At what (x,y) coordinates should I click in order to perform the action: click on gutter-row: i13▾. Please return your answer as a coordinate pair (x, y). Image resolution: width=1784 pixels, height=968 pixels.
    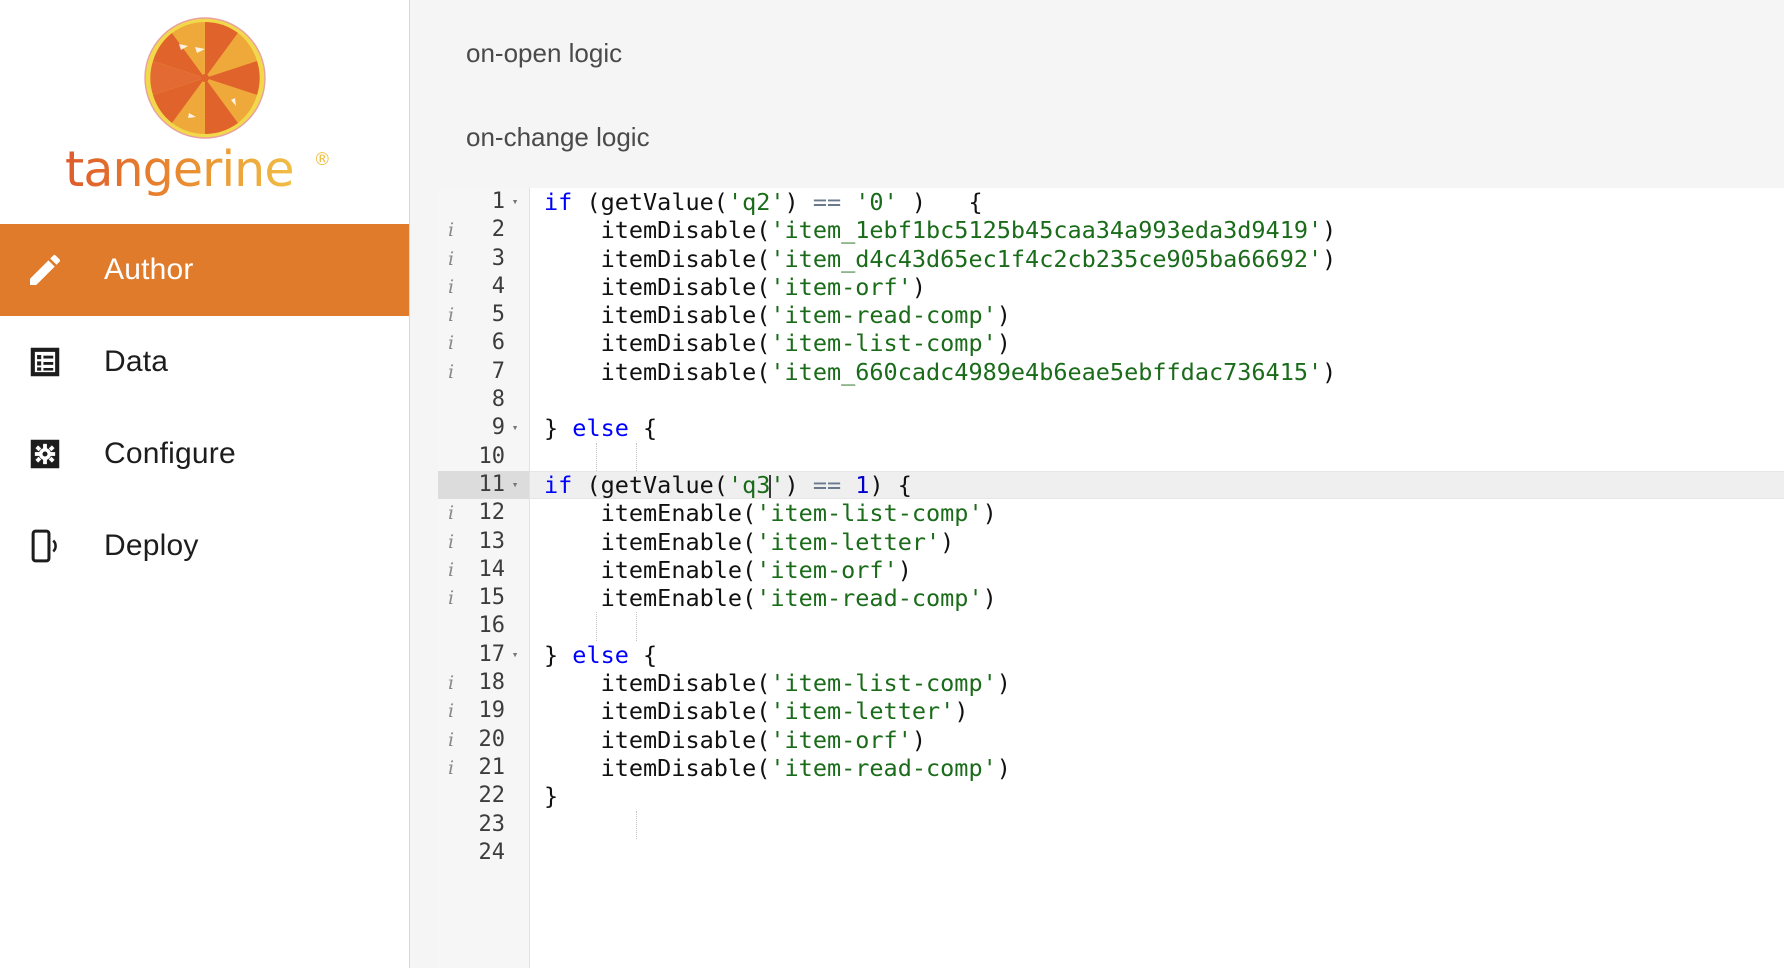
    Looking at the image, I should click on (483, 542).